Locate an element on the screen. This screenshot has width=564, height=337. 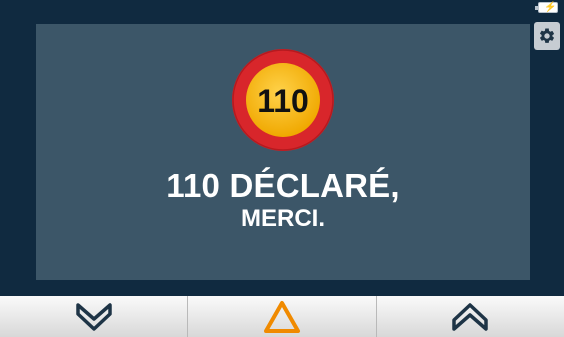
charging-bolt-icon: ⚡ is located at coordinates (550, 7).